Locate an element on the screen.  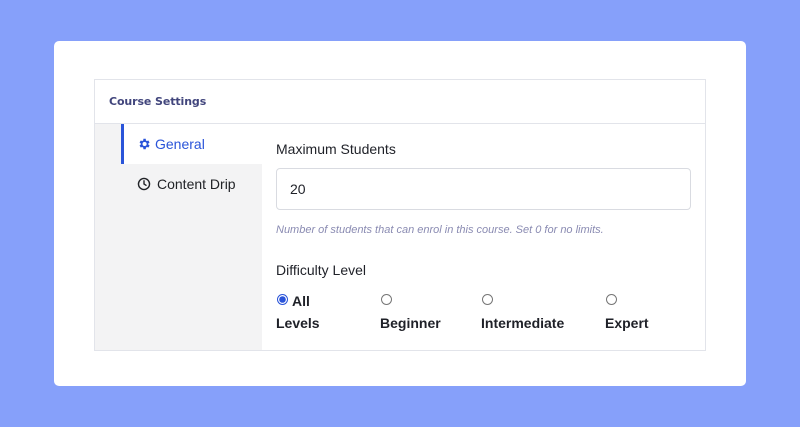
radio-all-levels is located at coordinates (282, 299).